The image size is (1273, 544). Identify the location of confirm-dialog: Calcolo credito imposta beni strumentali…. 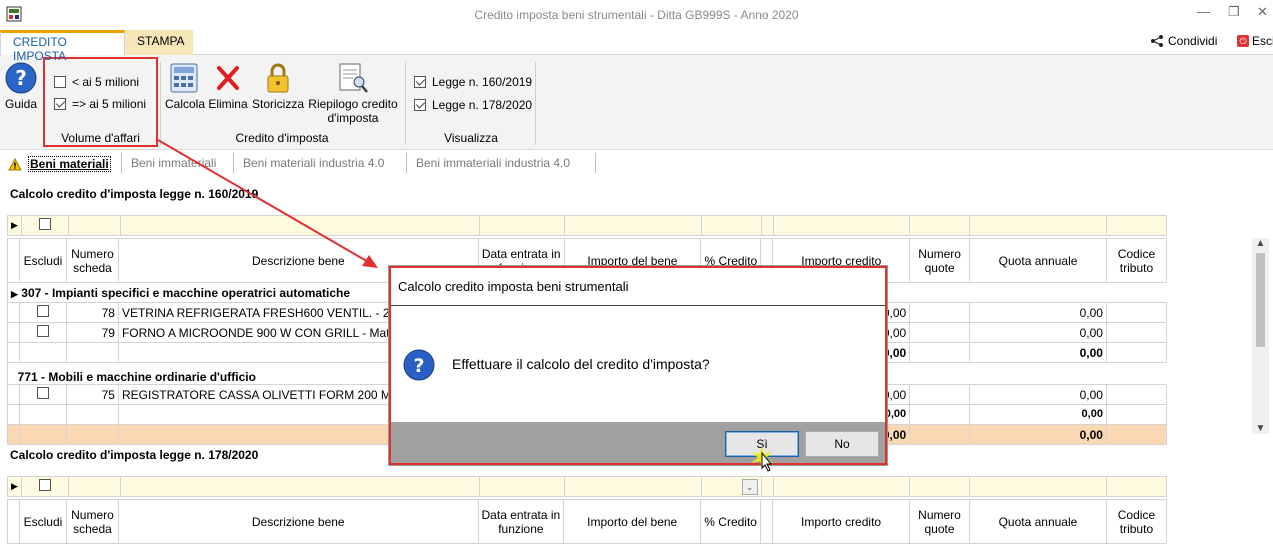
(638, 365).